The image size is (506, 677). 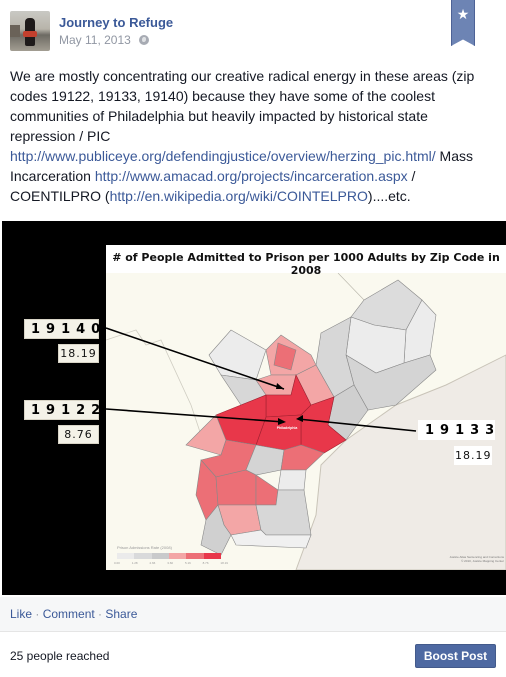 I want to click on post-actions: Like · Comment · Share, so click(x=73, y=614).